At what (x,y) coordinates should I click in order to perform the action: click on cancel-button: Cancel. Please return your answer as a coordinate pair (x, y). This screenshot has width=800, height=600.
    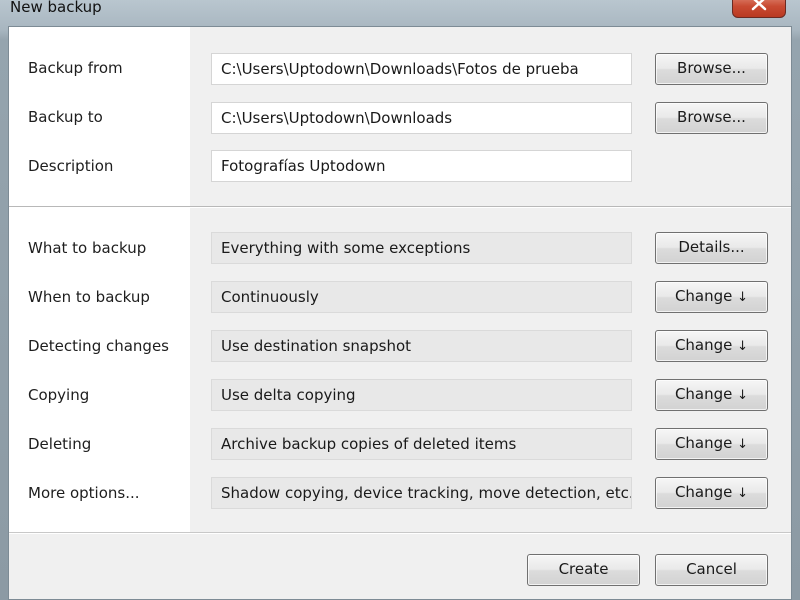
    Looking at the image, I should click on (711, 570).